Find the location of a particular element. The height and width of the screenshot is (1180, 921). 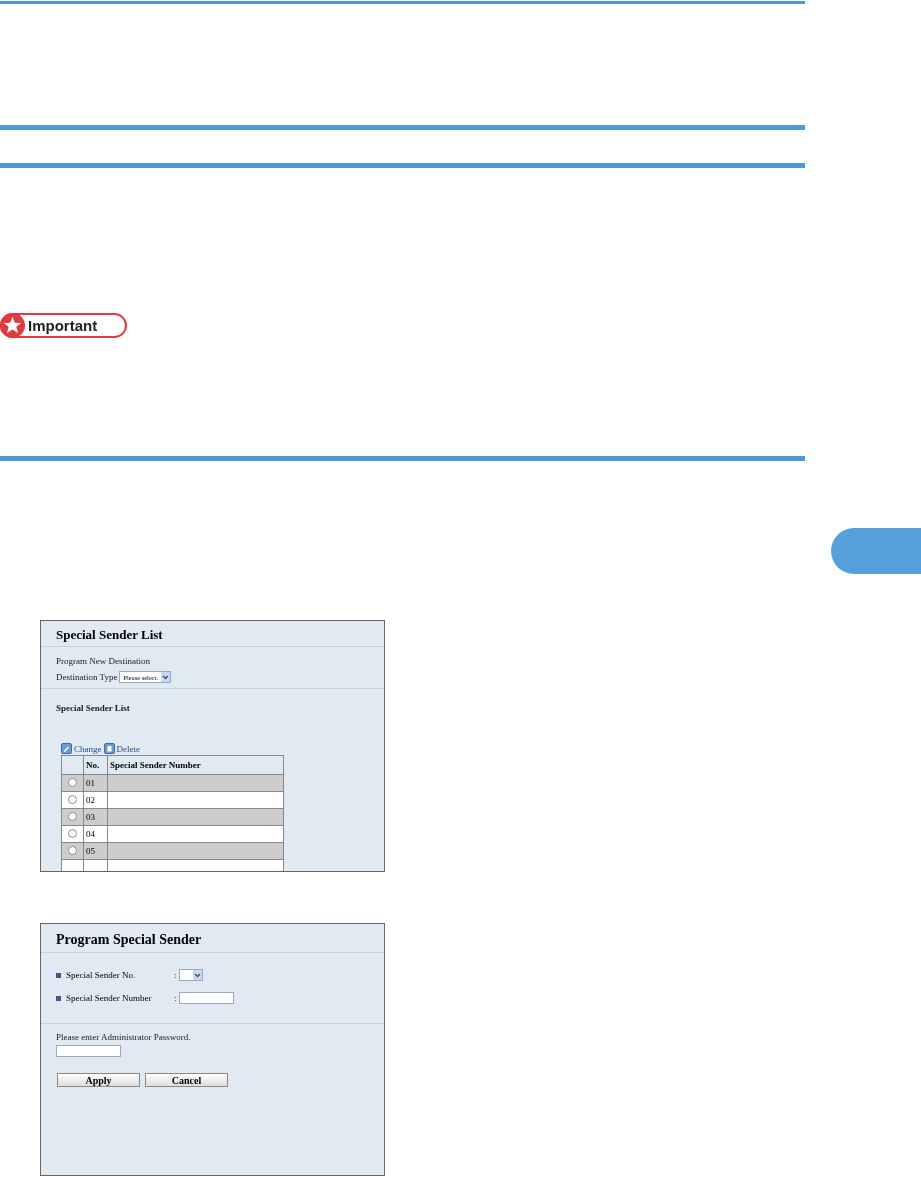

table-cell: 02 is located at coordinates (95, 800).